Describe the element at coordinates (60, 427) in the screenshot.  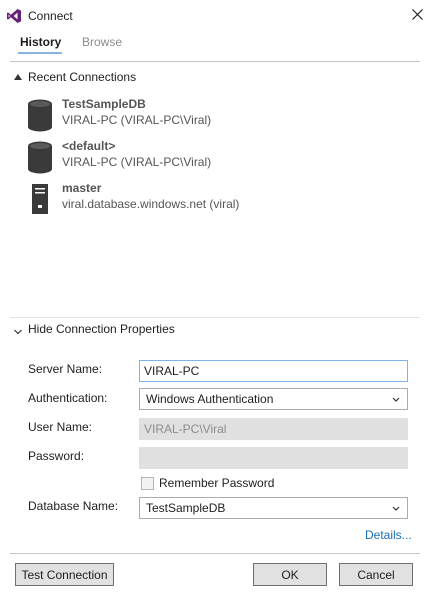
I see `user-name-label: User Name:` at that location.